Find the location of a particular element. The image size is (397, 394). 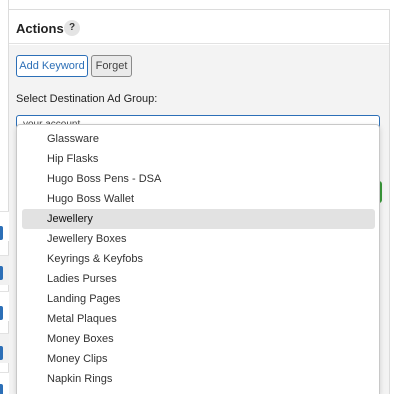

help-icon: ? is located at coordinates (72, 28).